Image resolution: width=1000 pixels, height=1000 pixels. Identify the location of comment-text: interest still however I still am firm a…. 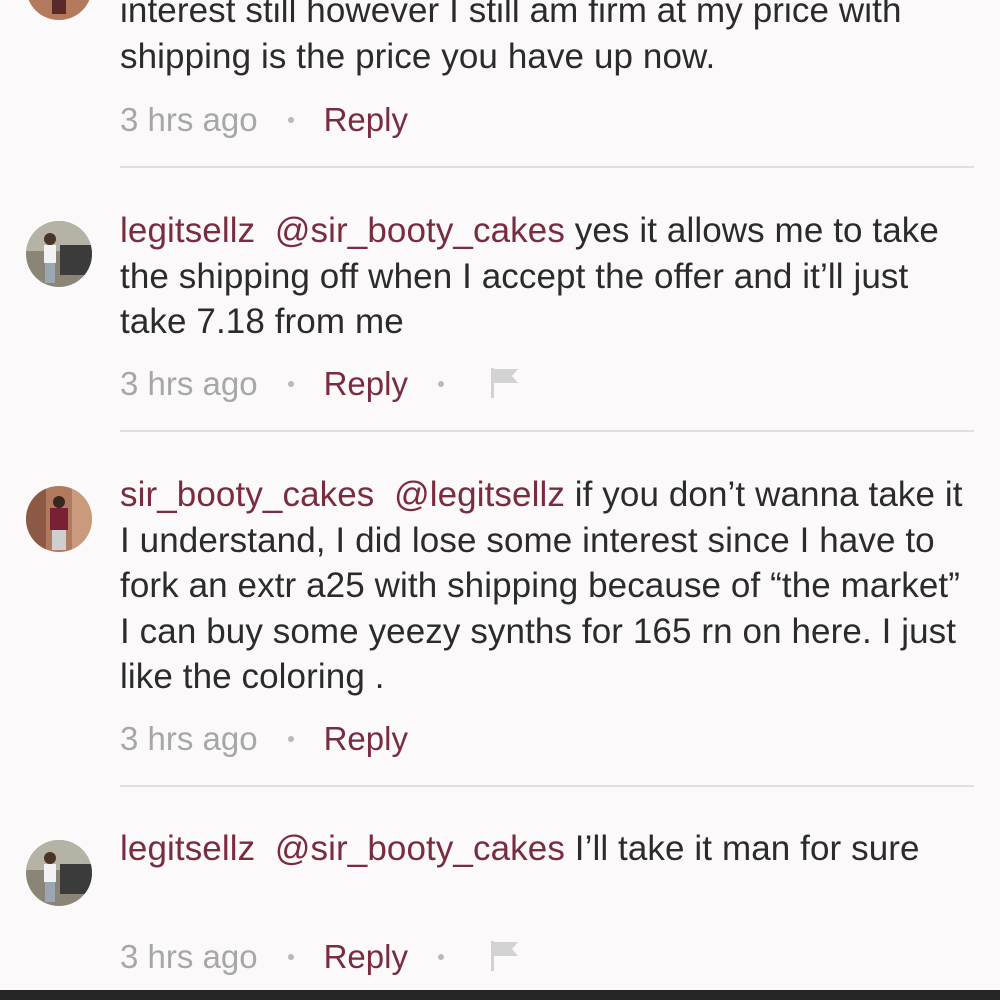
(511, 38).